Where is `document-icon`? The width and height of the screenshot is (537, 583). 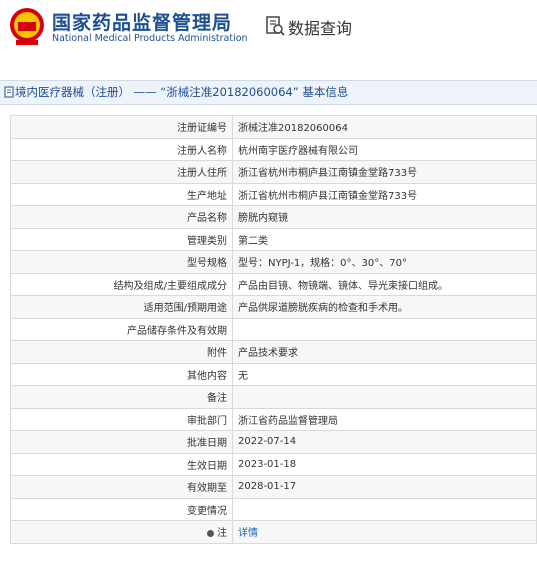 document-icon is located at coordinates (9, 92).